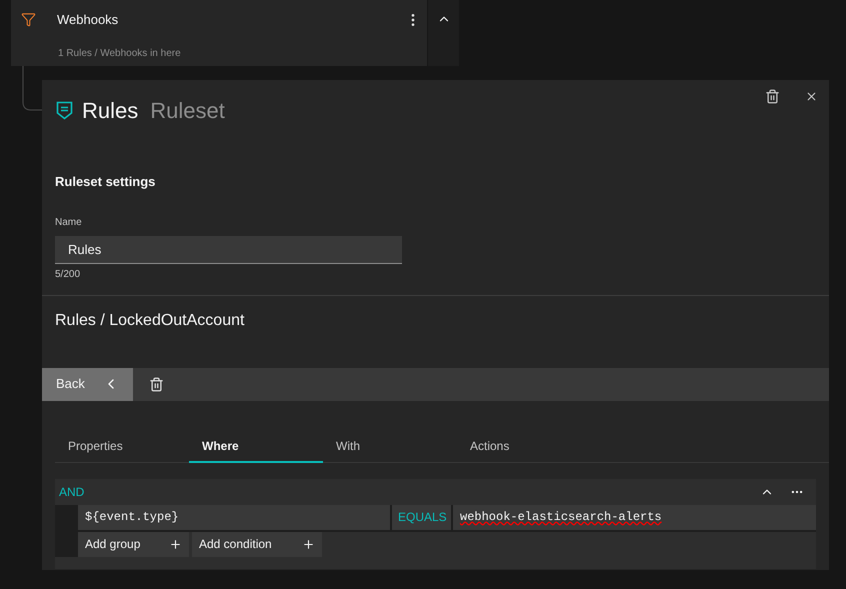 The height and width of the screenshot is (589, 846). I want to click on field-label: Name, so click(69, 223).